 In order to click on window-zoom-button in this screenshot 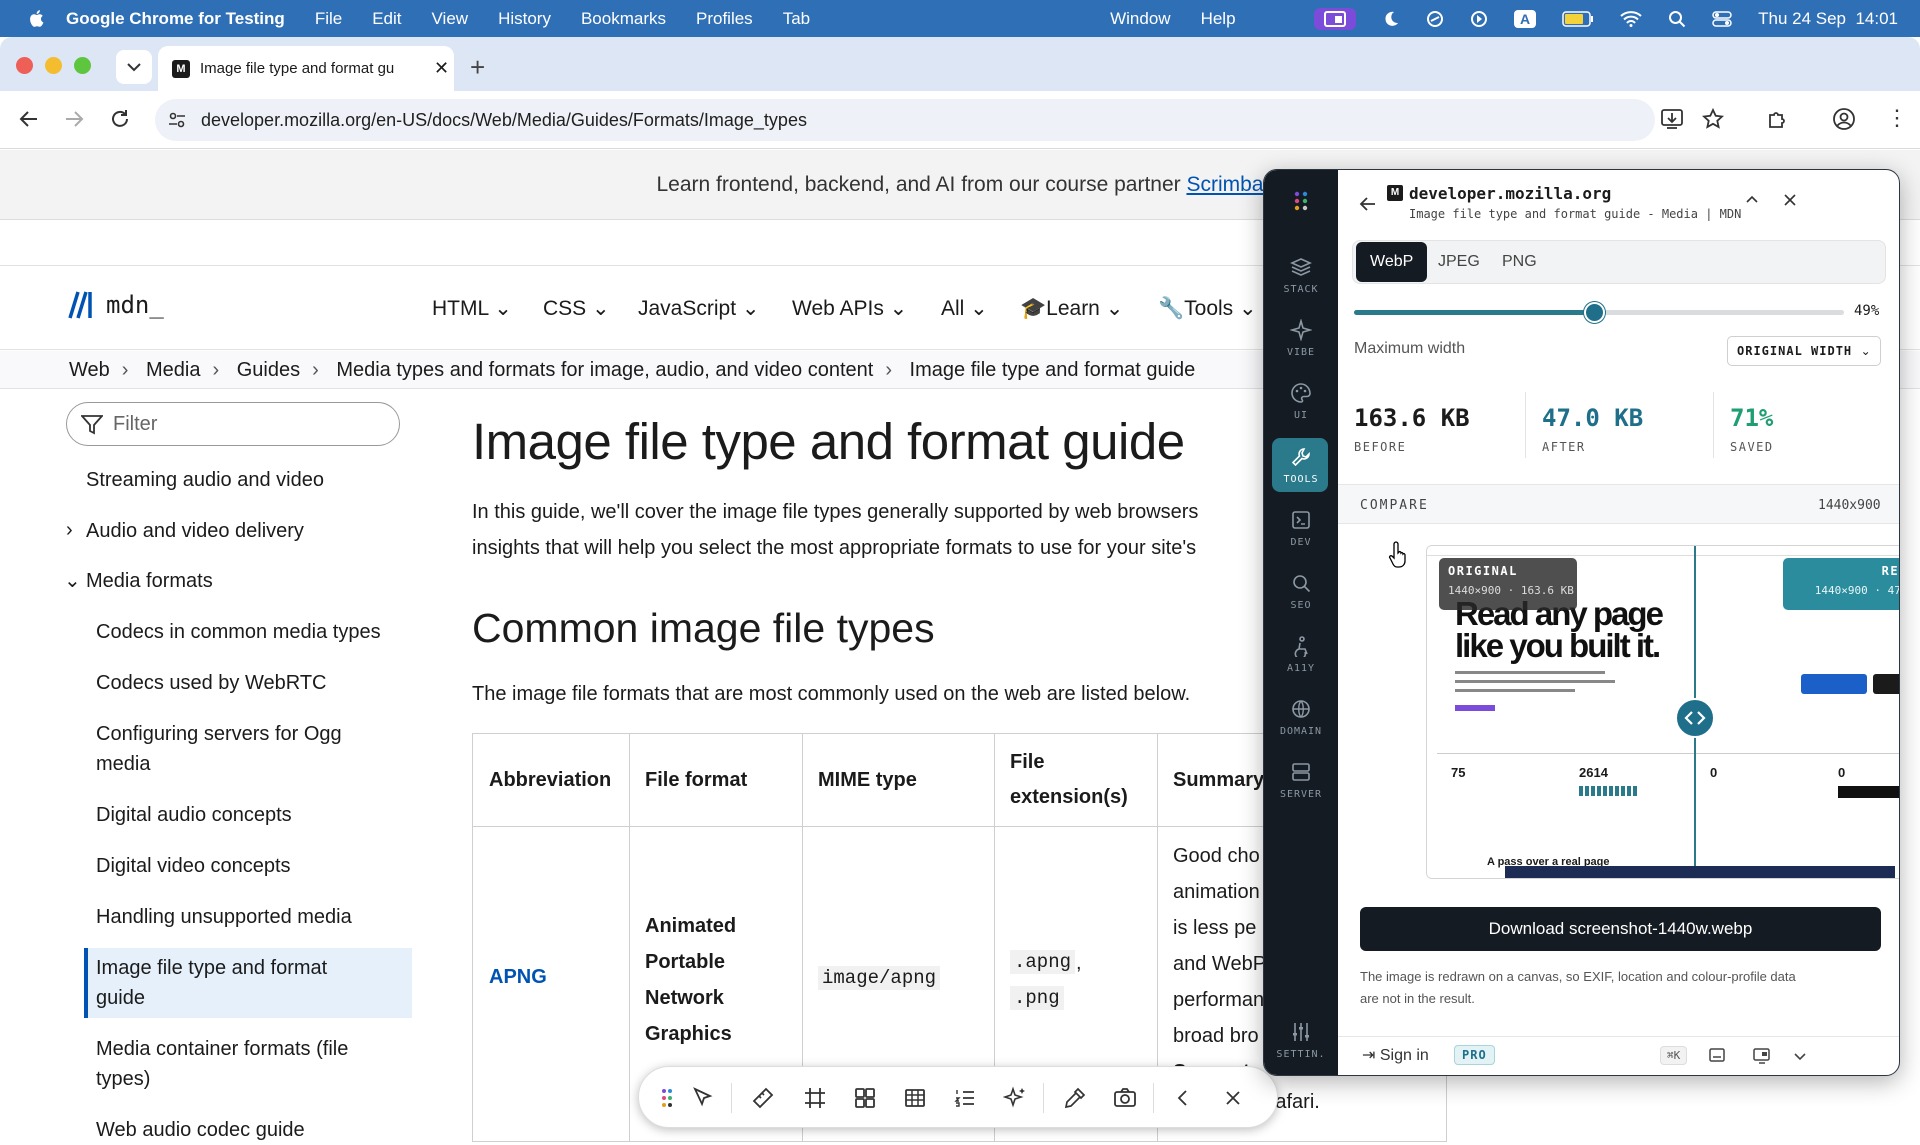, I will do `click(82, 65)`.